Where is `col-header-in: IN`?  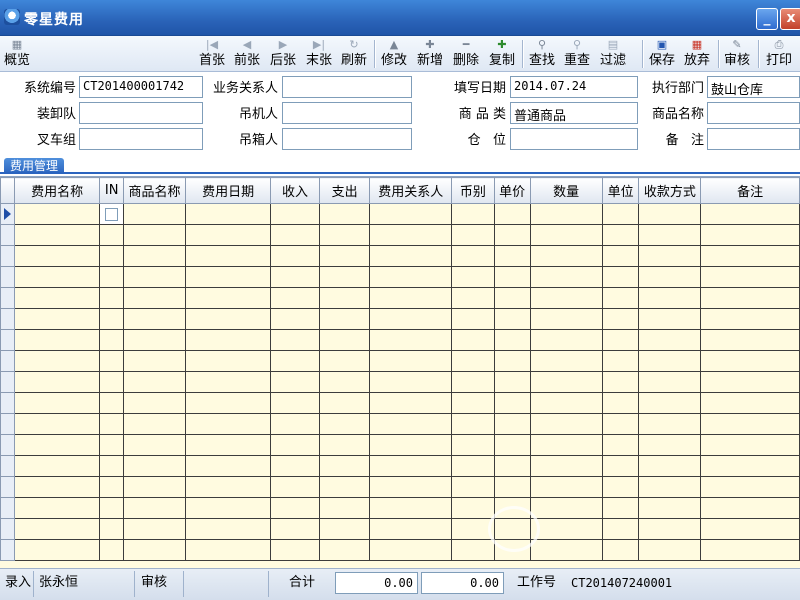
col-header-in: IN is located at coordinates (112, 190).